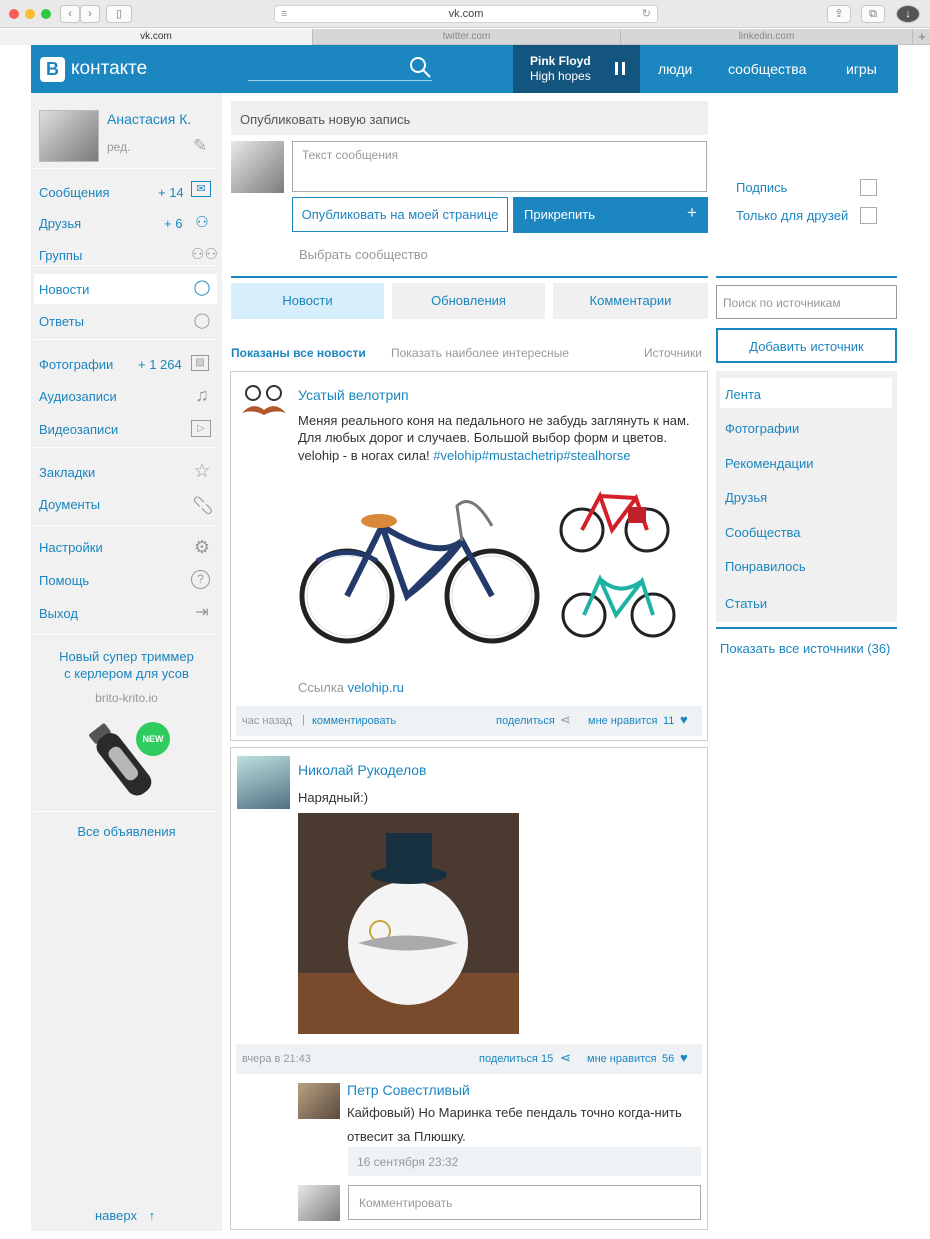  I want to click on ad-title-line1: Новый супер триммер, so click(126, 656).